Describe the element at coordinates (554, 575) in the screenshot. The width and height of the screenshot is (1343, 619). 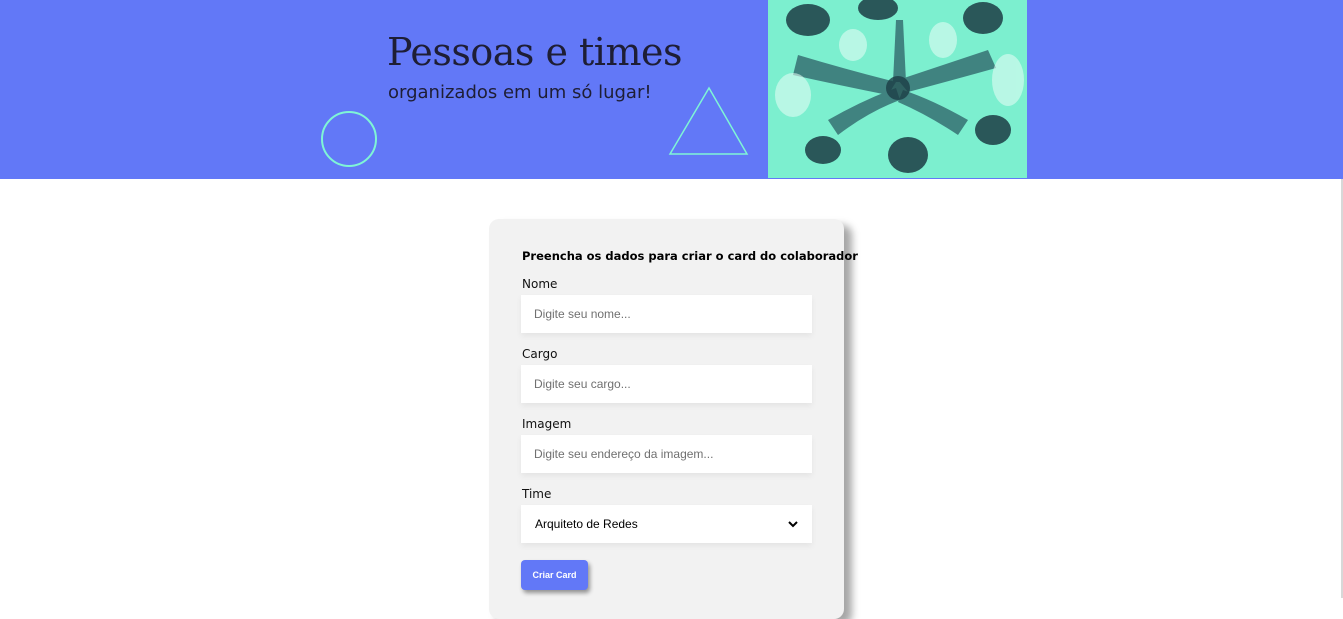
I see `create-card-button: Criar Card` at that location.